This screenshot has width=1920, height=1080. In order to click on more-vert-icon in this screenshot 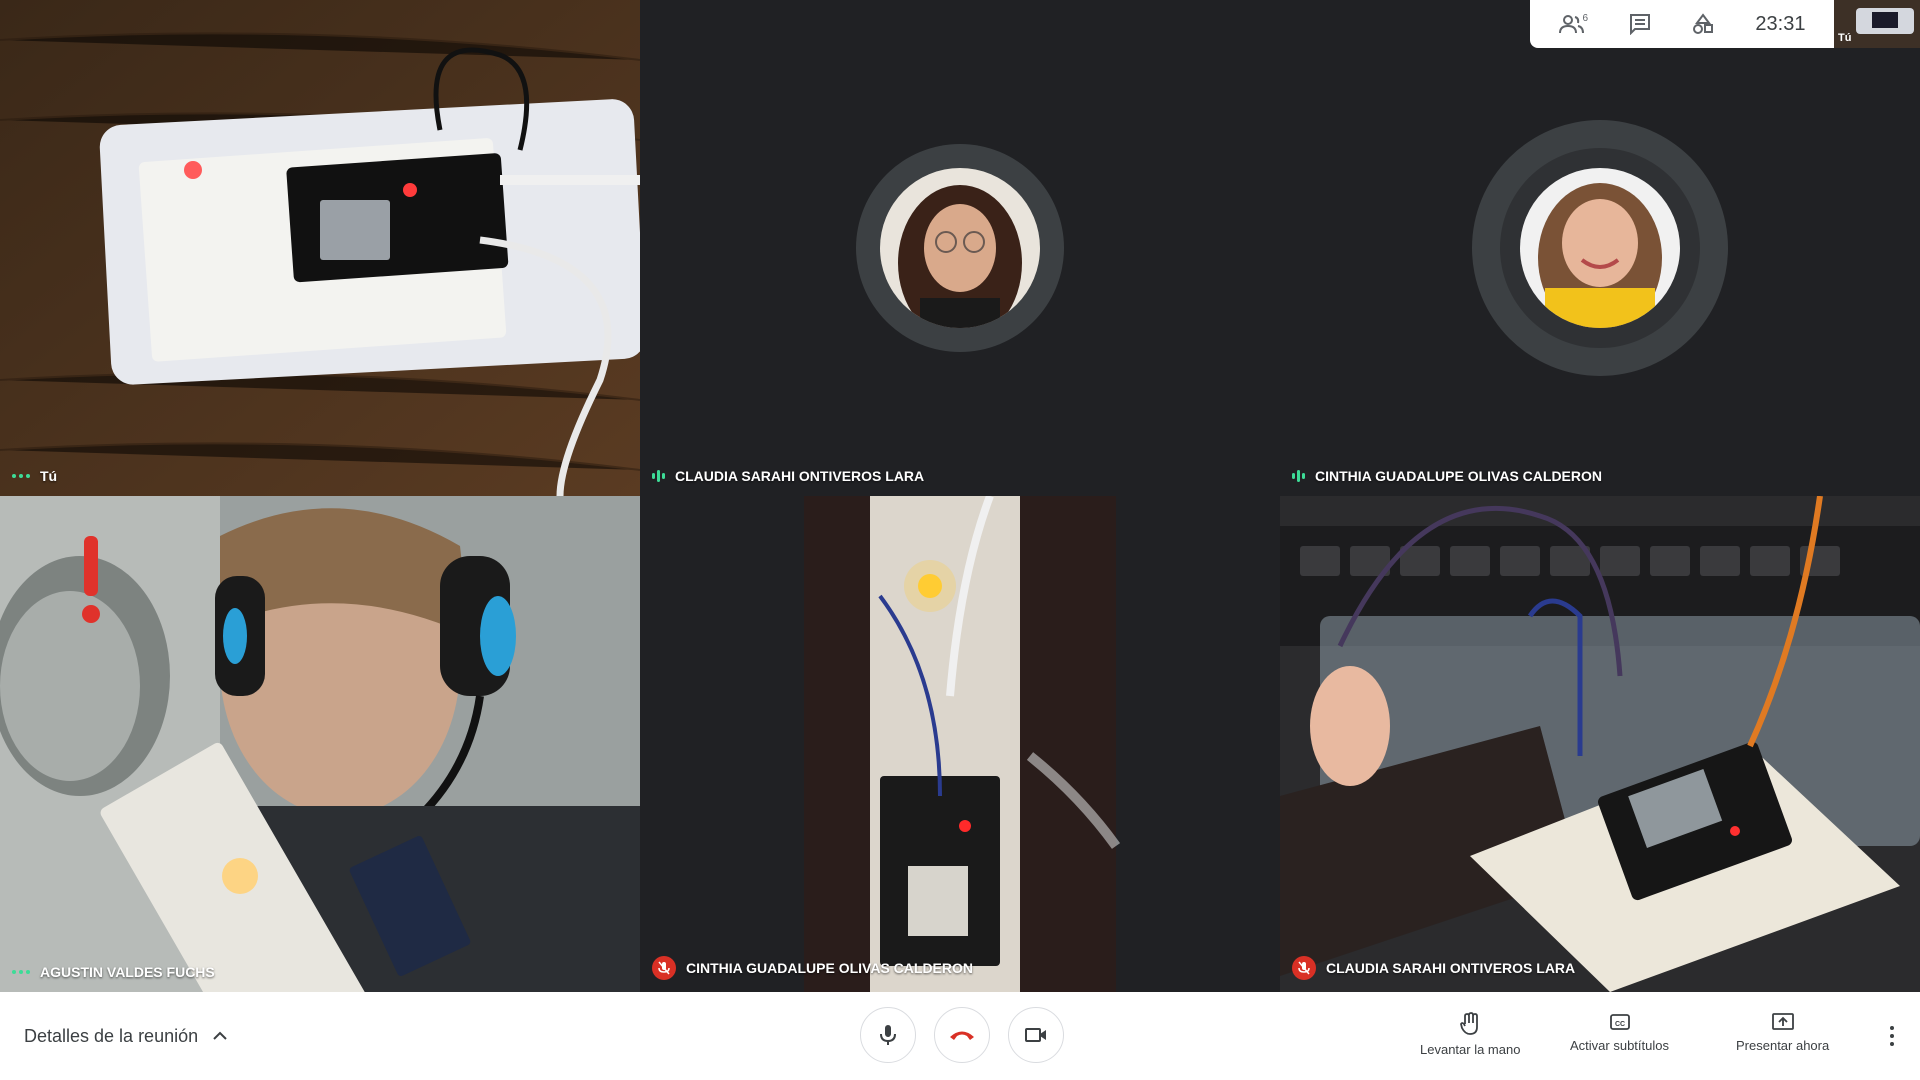, I will do `click(1892, 1028)`.